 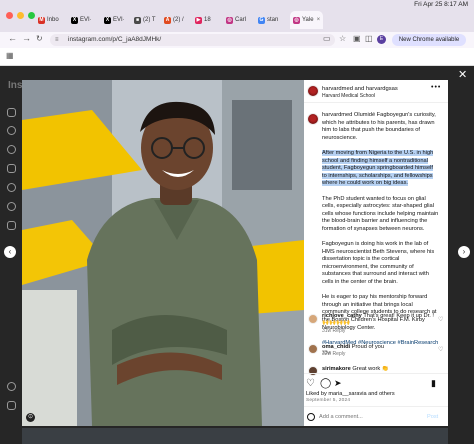 What do you see at coordinates (10, 55) in the screenshot?
I see `apps-grid-icon: ▦` at bounding box center [10, 55].